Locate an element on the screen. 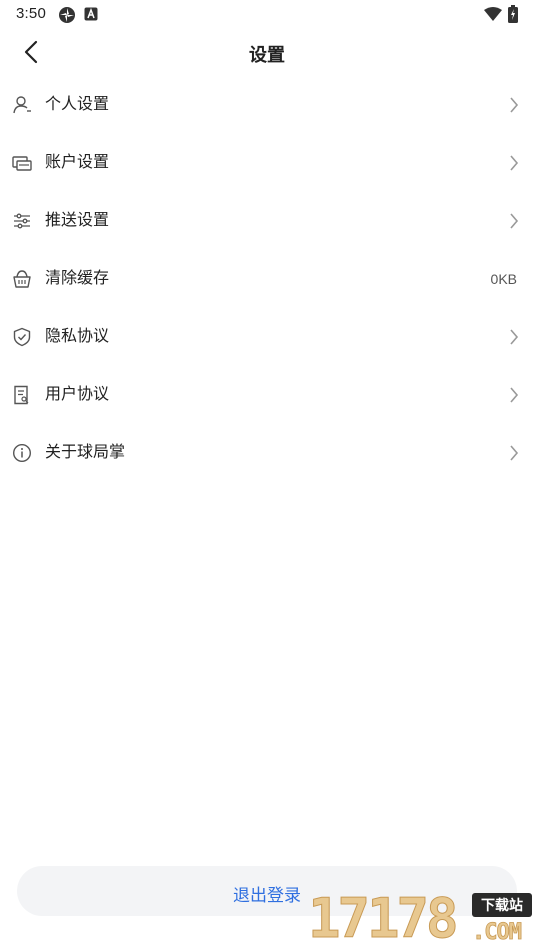 This screenshot has height=950, width=534. watermark-logo: 17178 下载站 .COM is located at coordinates (420, 918).